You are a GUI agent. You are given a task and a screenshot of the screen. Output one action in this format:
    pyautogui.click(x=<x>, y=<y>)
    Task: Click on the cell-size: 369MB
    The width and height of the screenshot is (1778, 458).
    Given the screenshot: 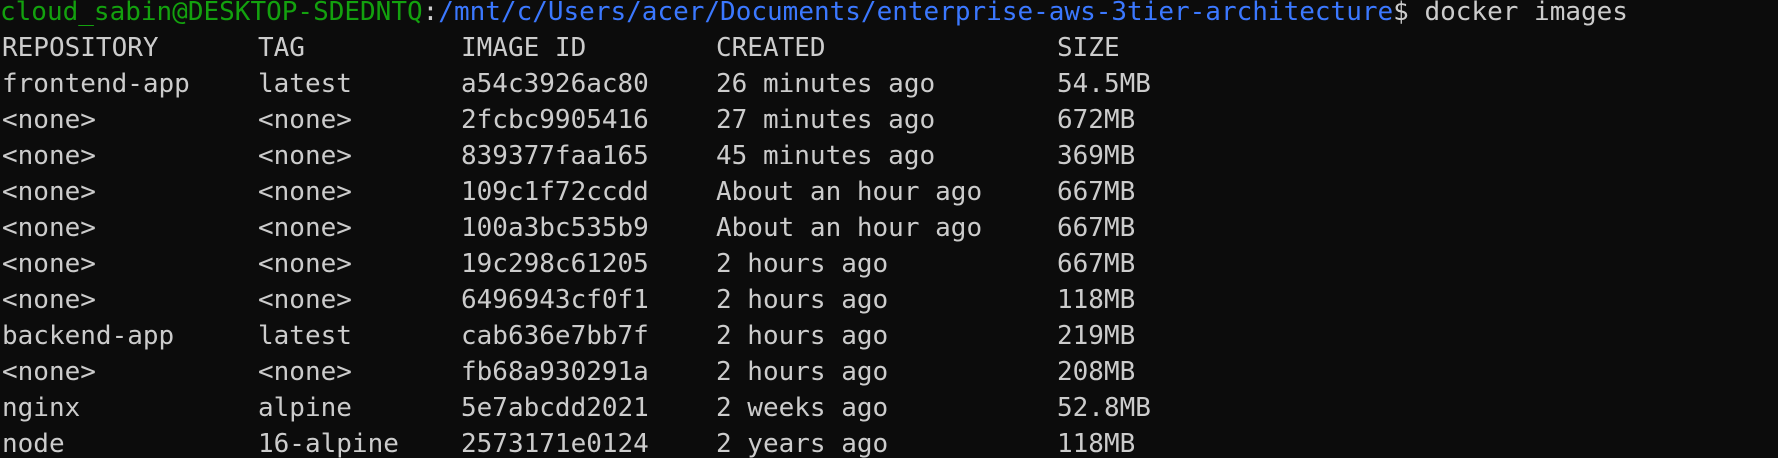 What is the action you would take?
    pyautogui.click(x=1096, y=156)
    